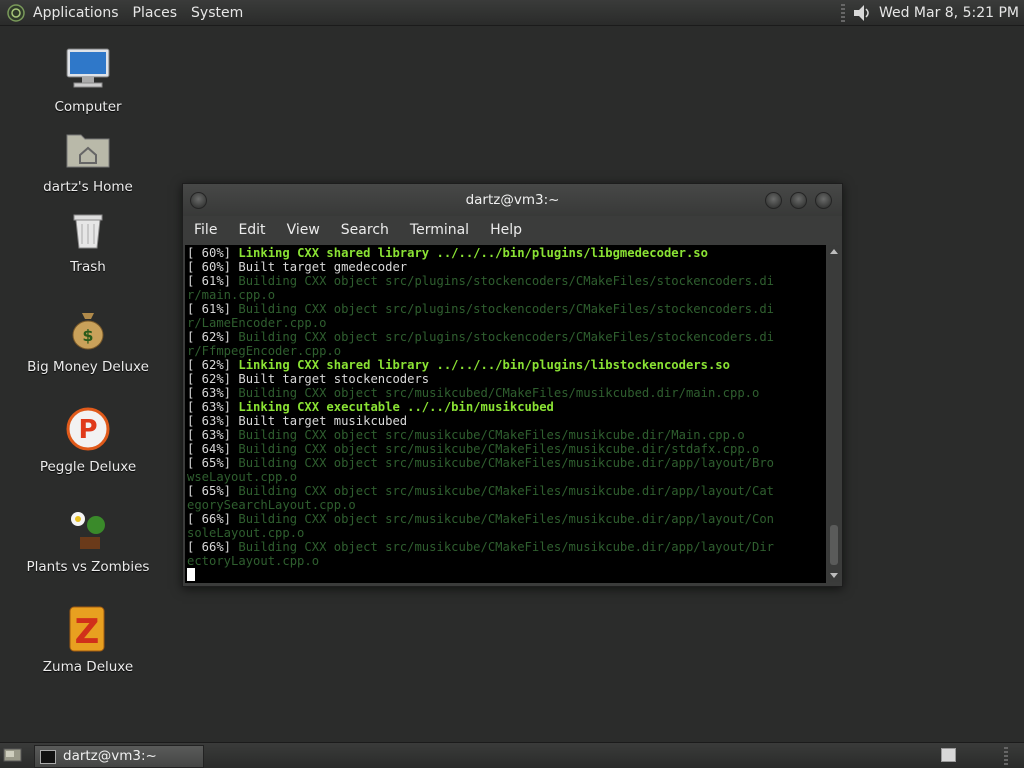 This screenshot has height=768, width=1024. I want to click on plants-icon, so click(88, 530).